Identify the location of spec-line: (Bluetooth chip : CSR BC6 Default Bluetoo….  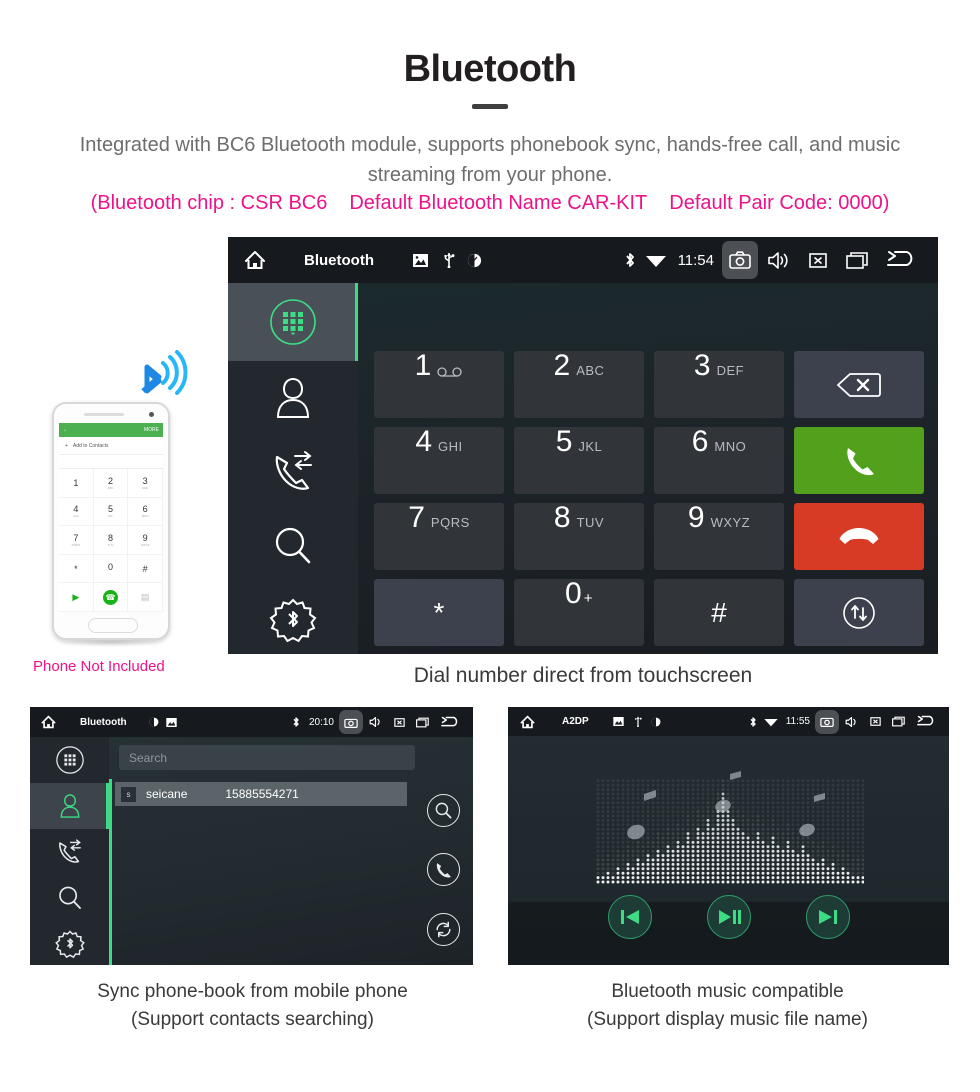
(490, 203).